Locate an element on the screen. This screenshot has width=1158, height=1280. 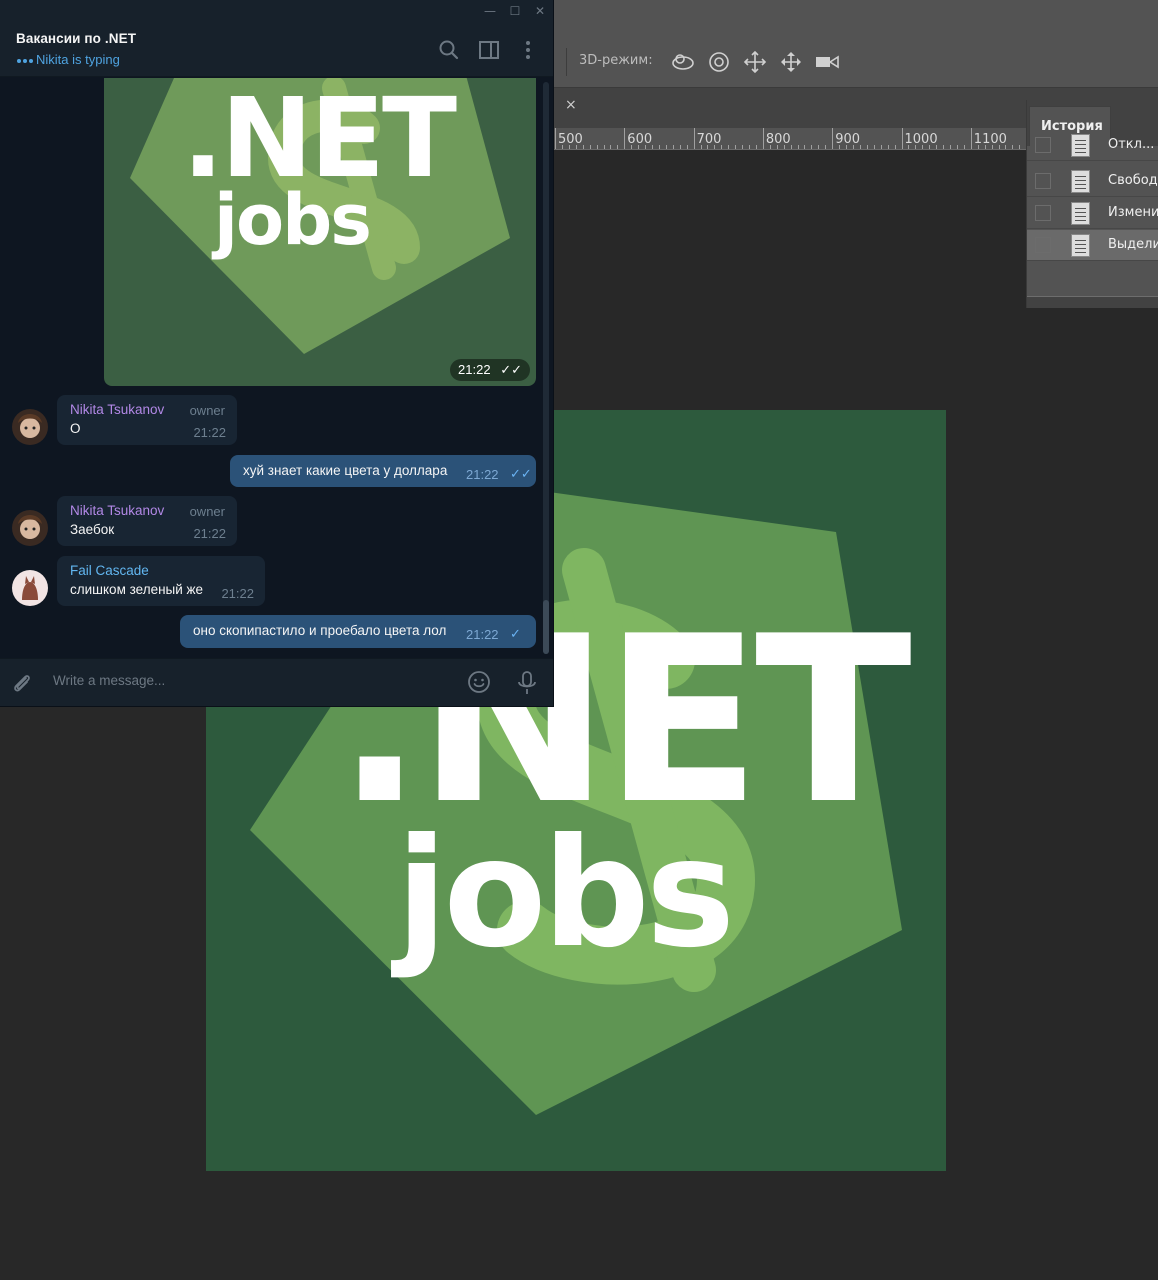
3d-slide-icon is located at coordinates (791, 62).